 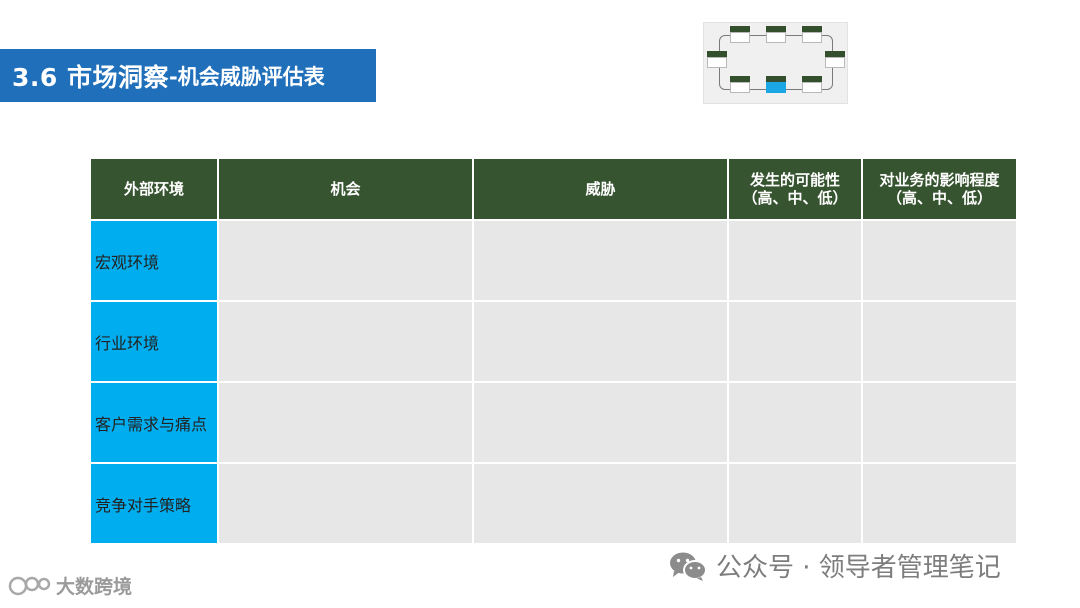 I want to click on flow-node-current, so click(x=776, y=84).